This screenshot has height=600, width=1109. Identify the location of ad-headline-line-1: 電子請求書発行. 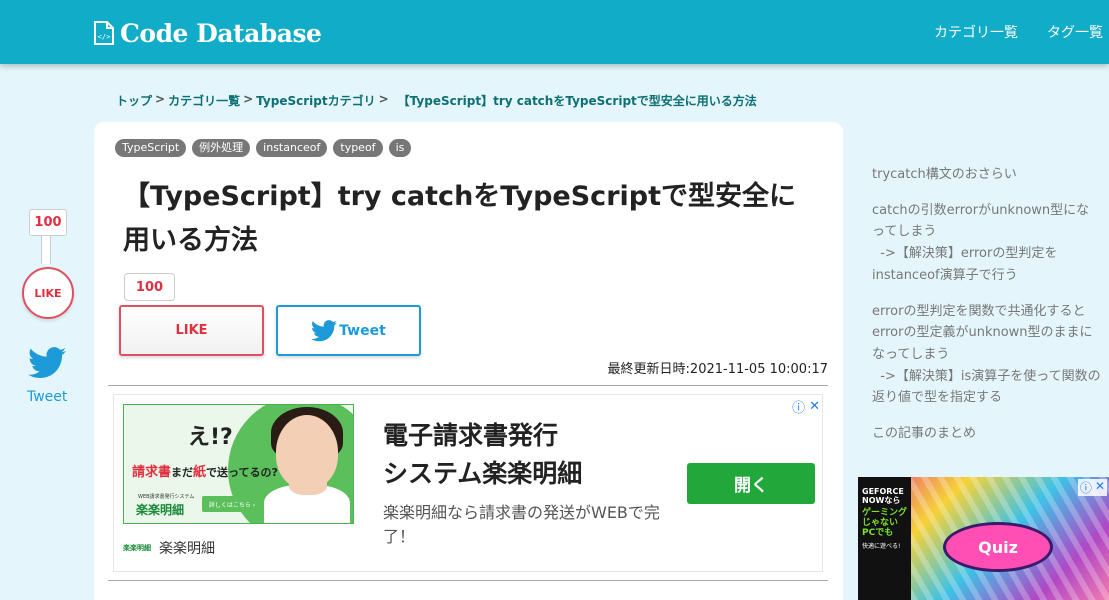
(471, 435).